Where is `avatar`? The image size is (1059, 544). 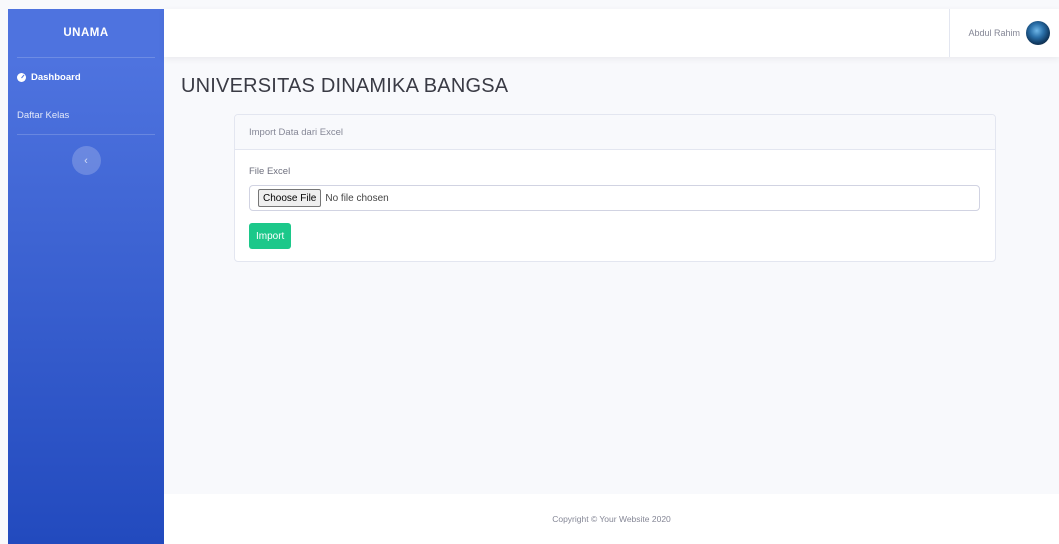
avatar is located at coordinates (1038, 33).